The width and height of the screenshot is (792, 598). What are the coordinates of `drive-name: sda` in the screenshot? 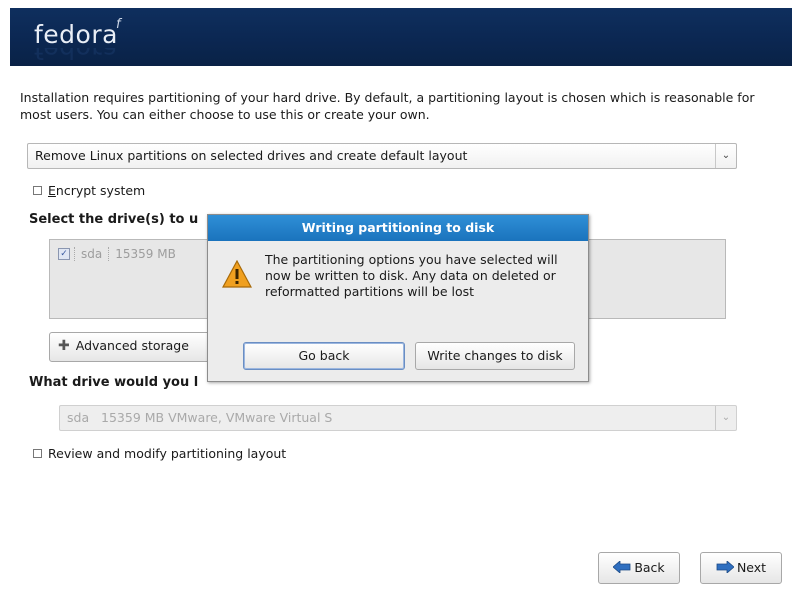 It's located at (91, 254).